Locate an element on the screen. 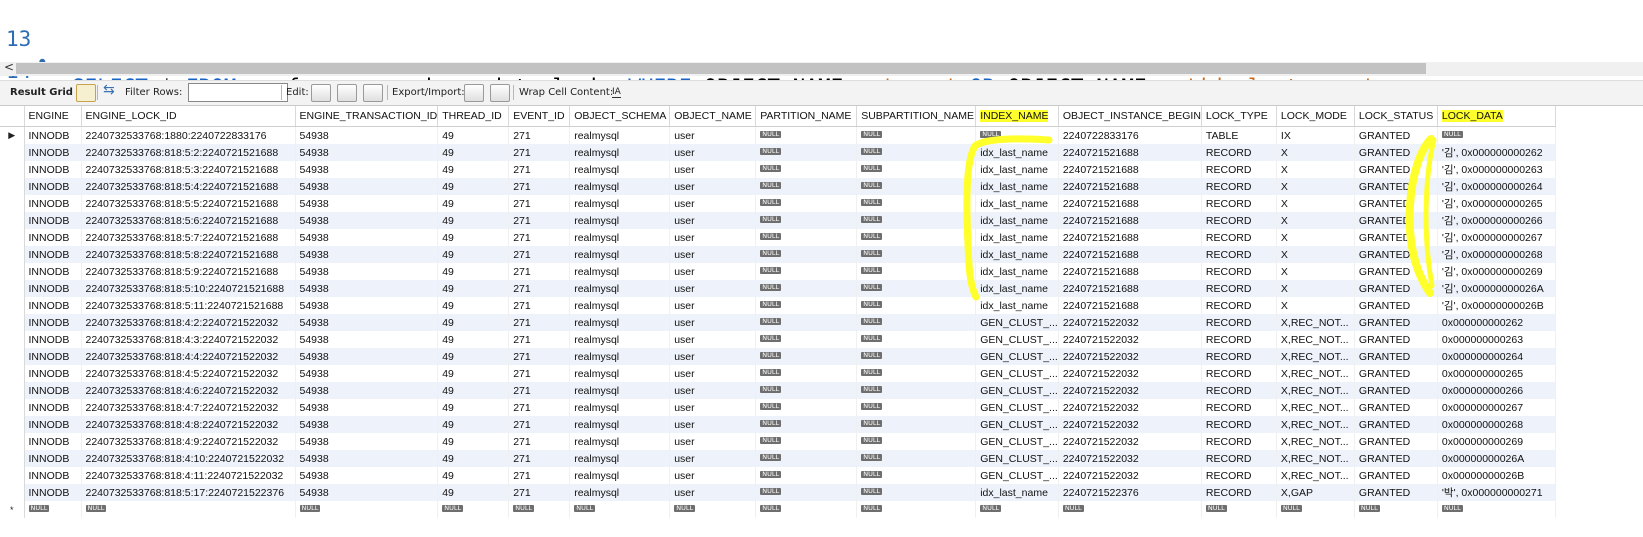 The image size is (1643, 537). cell-lock-data: '김', 0x000000000262 is located at coordinates (1496, 152).